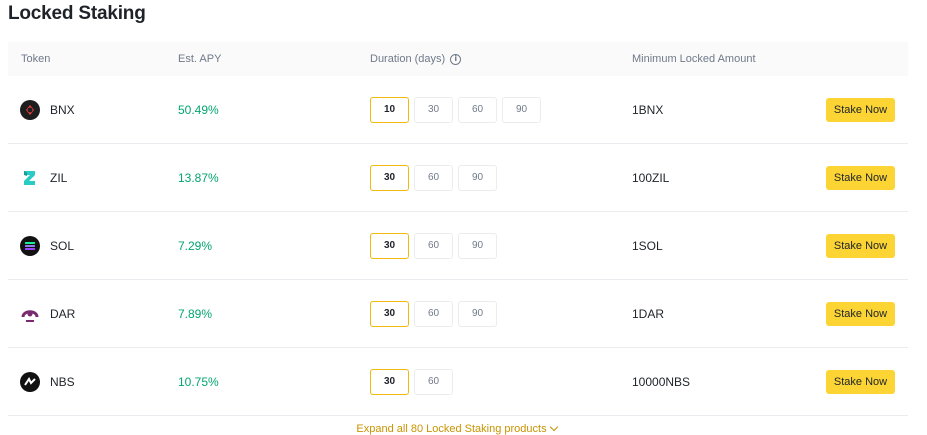 This screenshot has height=435, width=927. I want to click on min-amount: 1SOL, so click(647, 245).